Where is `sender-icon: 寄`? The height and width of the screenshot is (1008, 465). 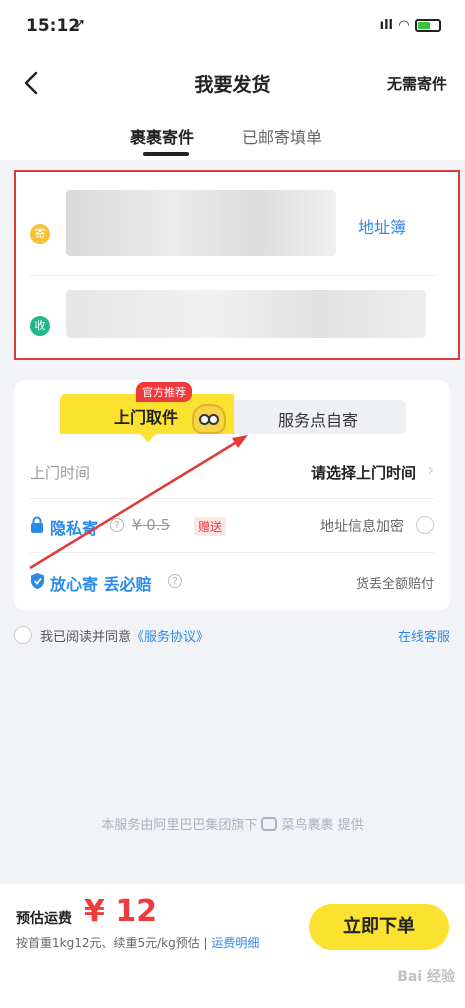 sender-icon: 寄 is located at coordinates (40, 234).